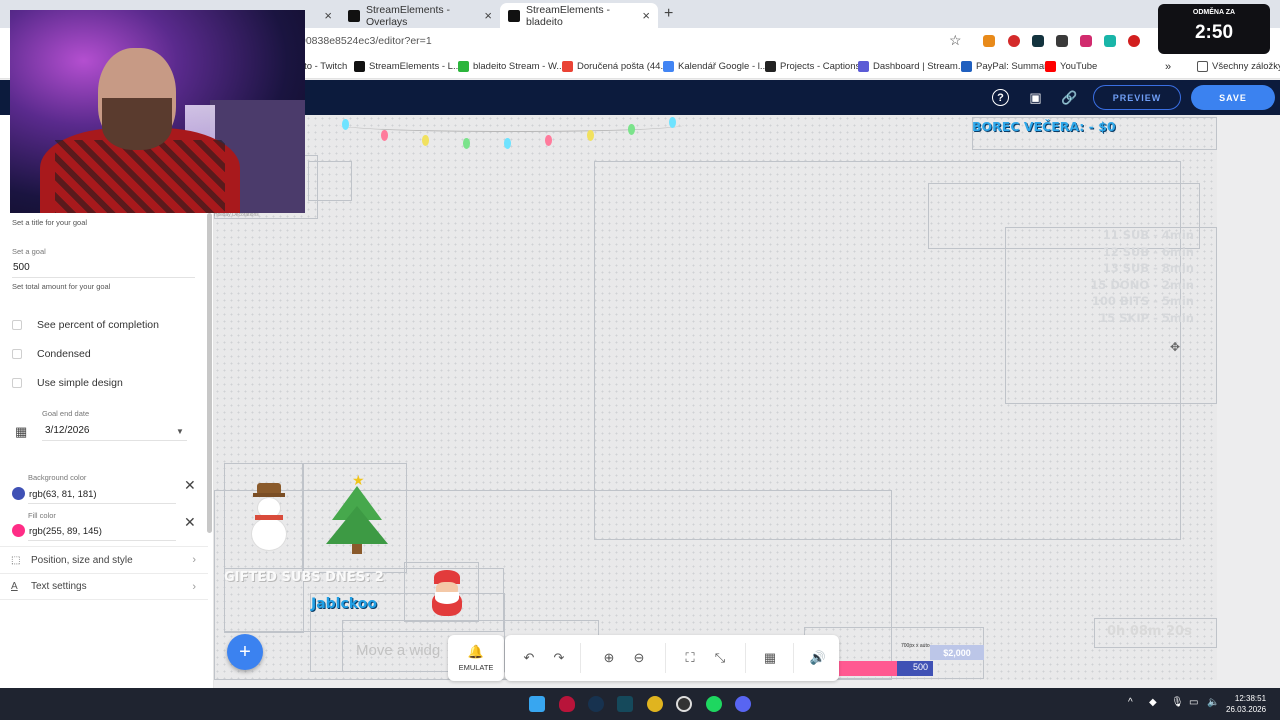 Image resolution: width=1280 pixels, height=720 pixels. Describe the element at coordinates (1071, 66) in the screenshot. I see `bookmark-youtube: YouTube` at that location.